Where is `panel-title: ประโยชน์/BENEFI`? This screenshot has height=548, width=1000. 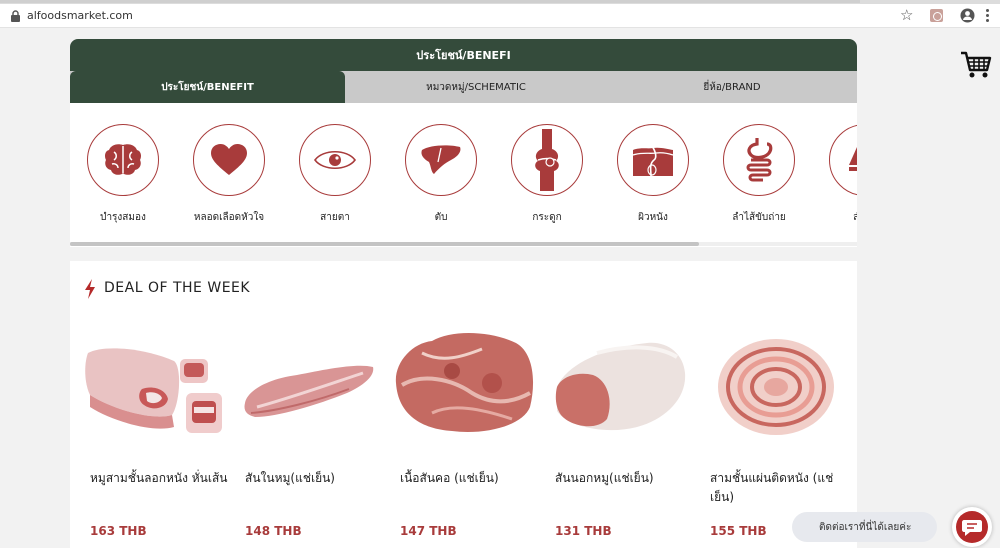 panel-title: ประโยชน์/BENEFI is located at coordinates (463, 55).